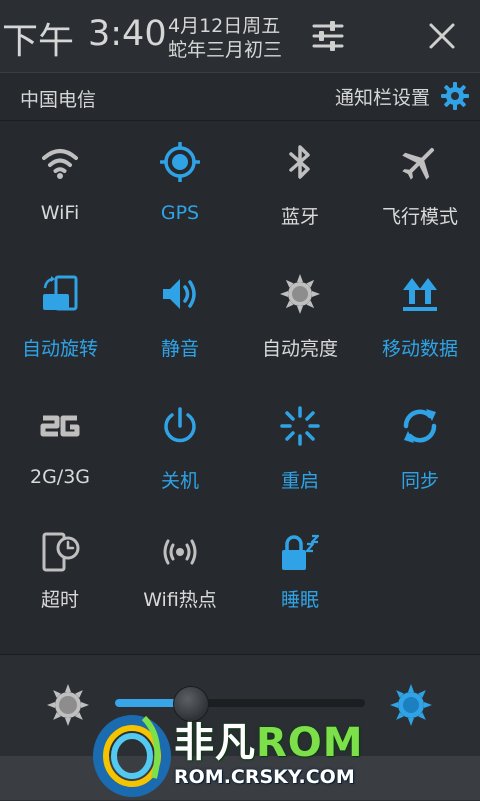 The width and height of the screenshot is (480, 801). Describe the element at coordinates (180, 578) in the screenshot. I see `toggle-wifi-hotspot: Wifi热点` at that location.